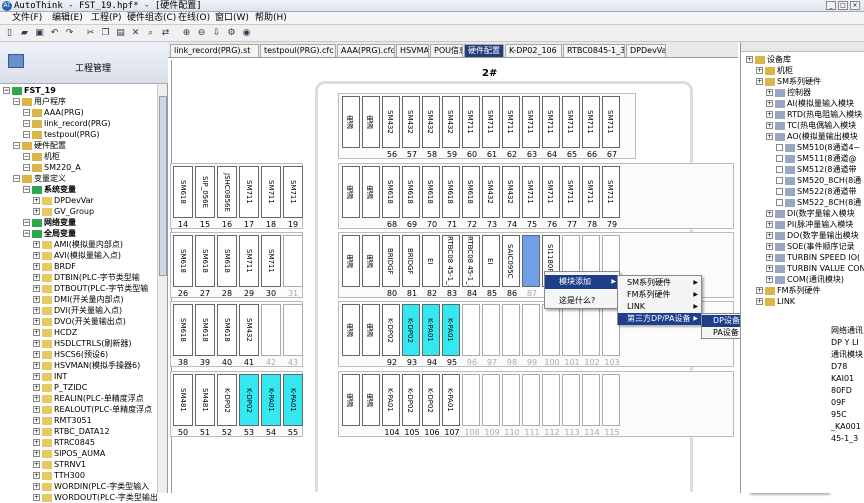  I want to click on tree-node: − link_record(PRG), so click(67, 123).